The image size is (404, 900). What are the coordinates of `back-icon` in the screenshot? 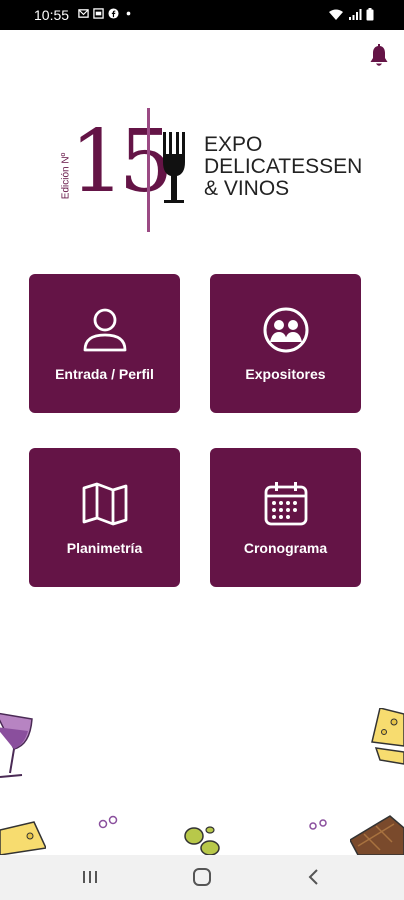 It's located at (314, 877).